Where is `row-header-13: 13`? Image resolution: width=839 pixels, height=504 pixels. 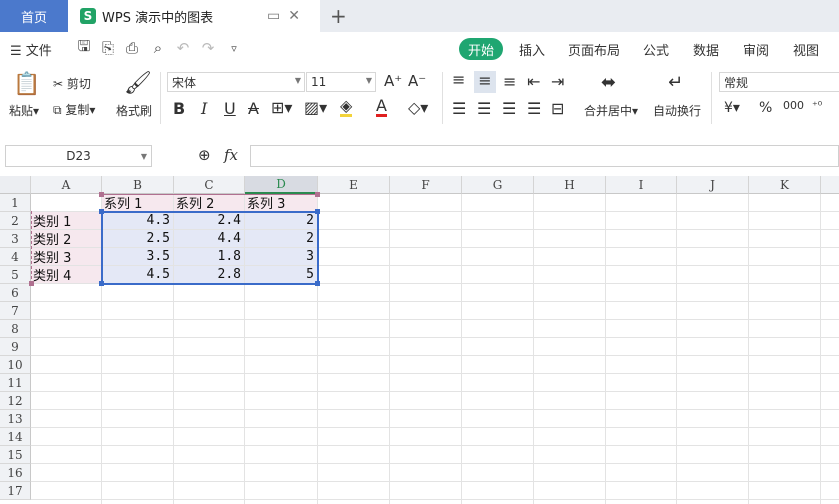 row-header-13: 13 is located at coordinates (15, 419).